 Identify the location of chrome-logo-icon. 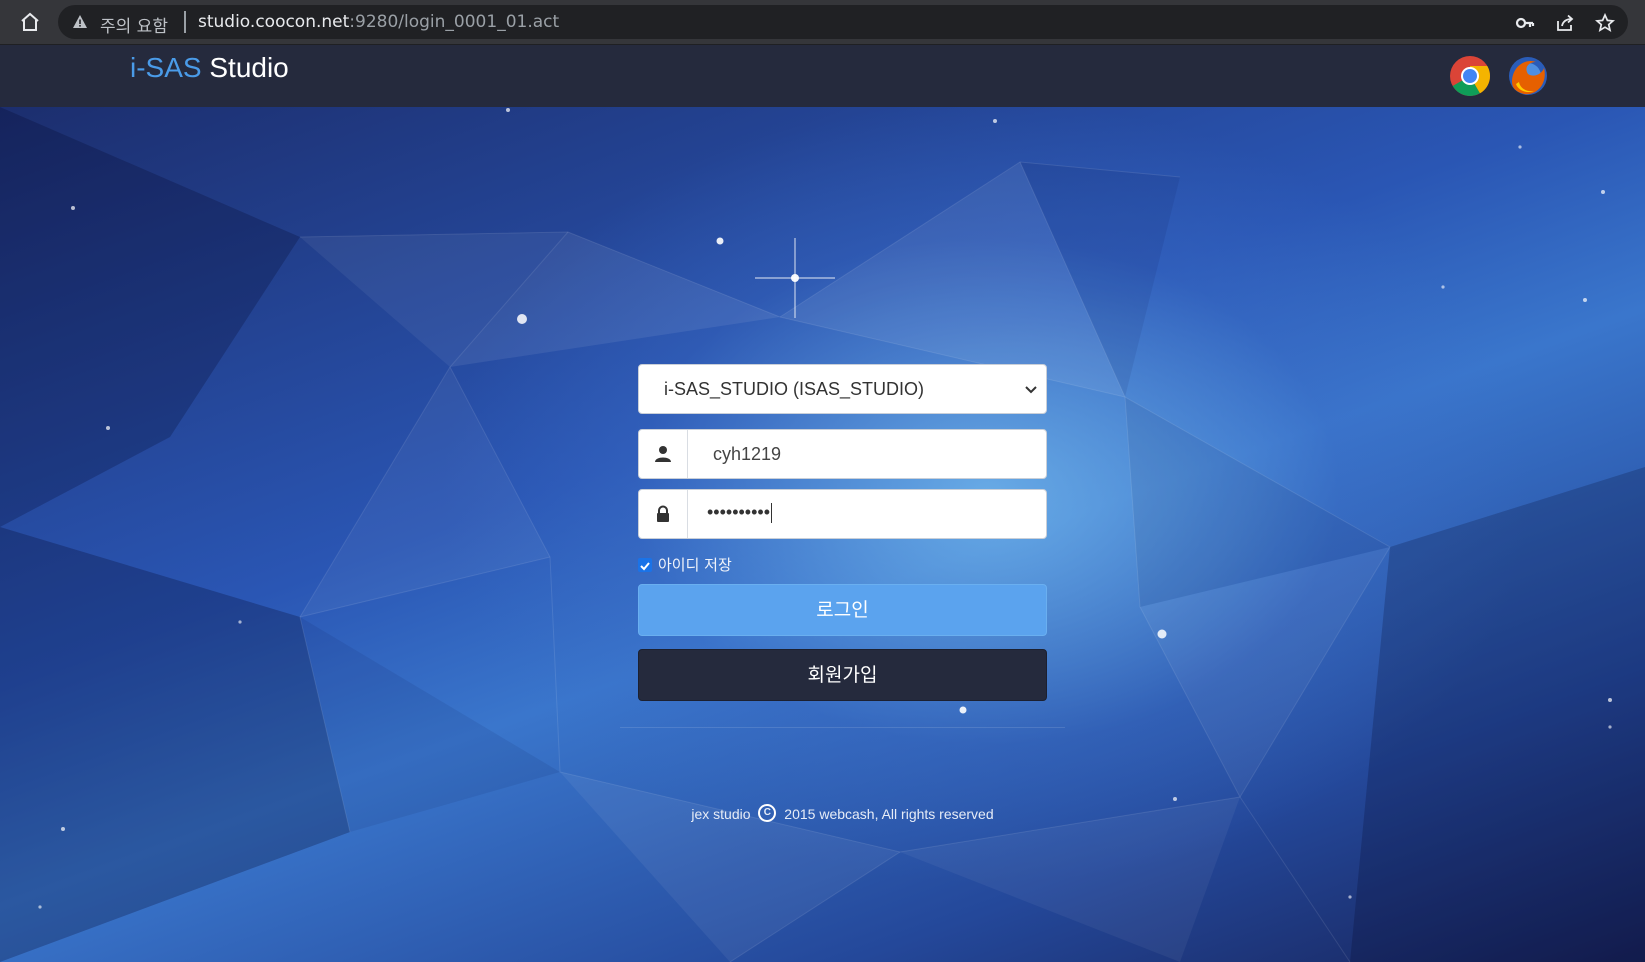
(1470, 76).